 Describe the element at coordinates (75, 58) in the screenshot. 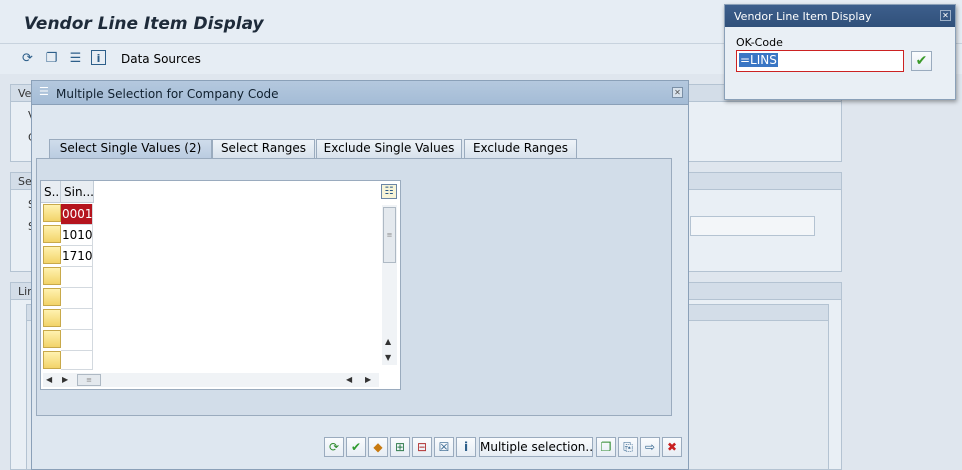

I see `dynamic-selection-icon: ☰` at that location.